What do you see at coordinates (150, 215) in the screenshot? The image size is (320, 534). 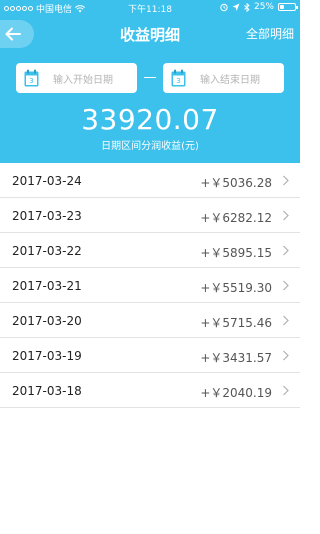 I see `list-item: 2017-03-23 +￥6282.12` at bounding box center [150, 215].